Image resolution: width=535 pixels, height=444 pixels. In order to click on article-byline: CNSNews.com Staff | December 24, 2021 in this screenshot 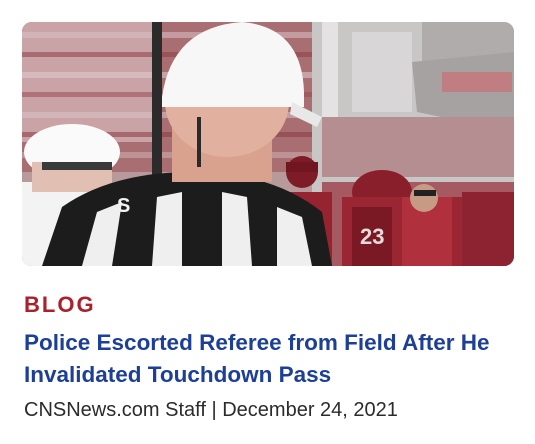, I will do `click(211, 410)`.